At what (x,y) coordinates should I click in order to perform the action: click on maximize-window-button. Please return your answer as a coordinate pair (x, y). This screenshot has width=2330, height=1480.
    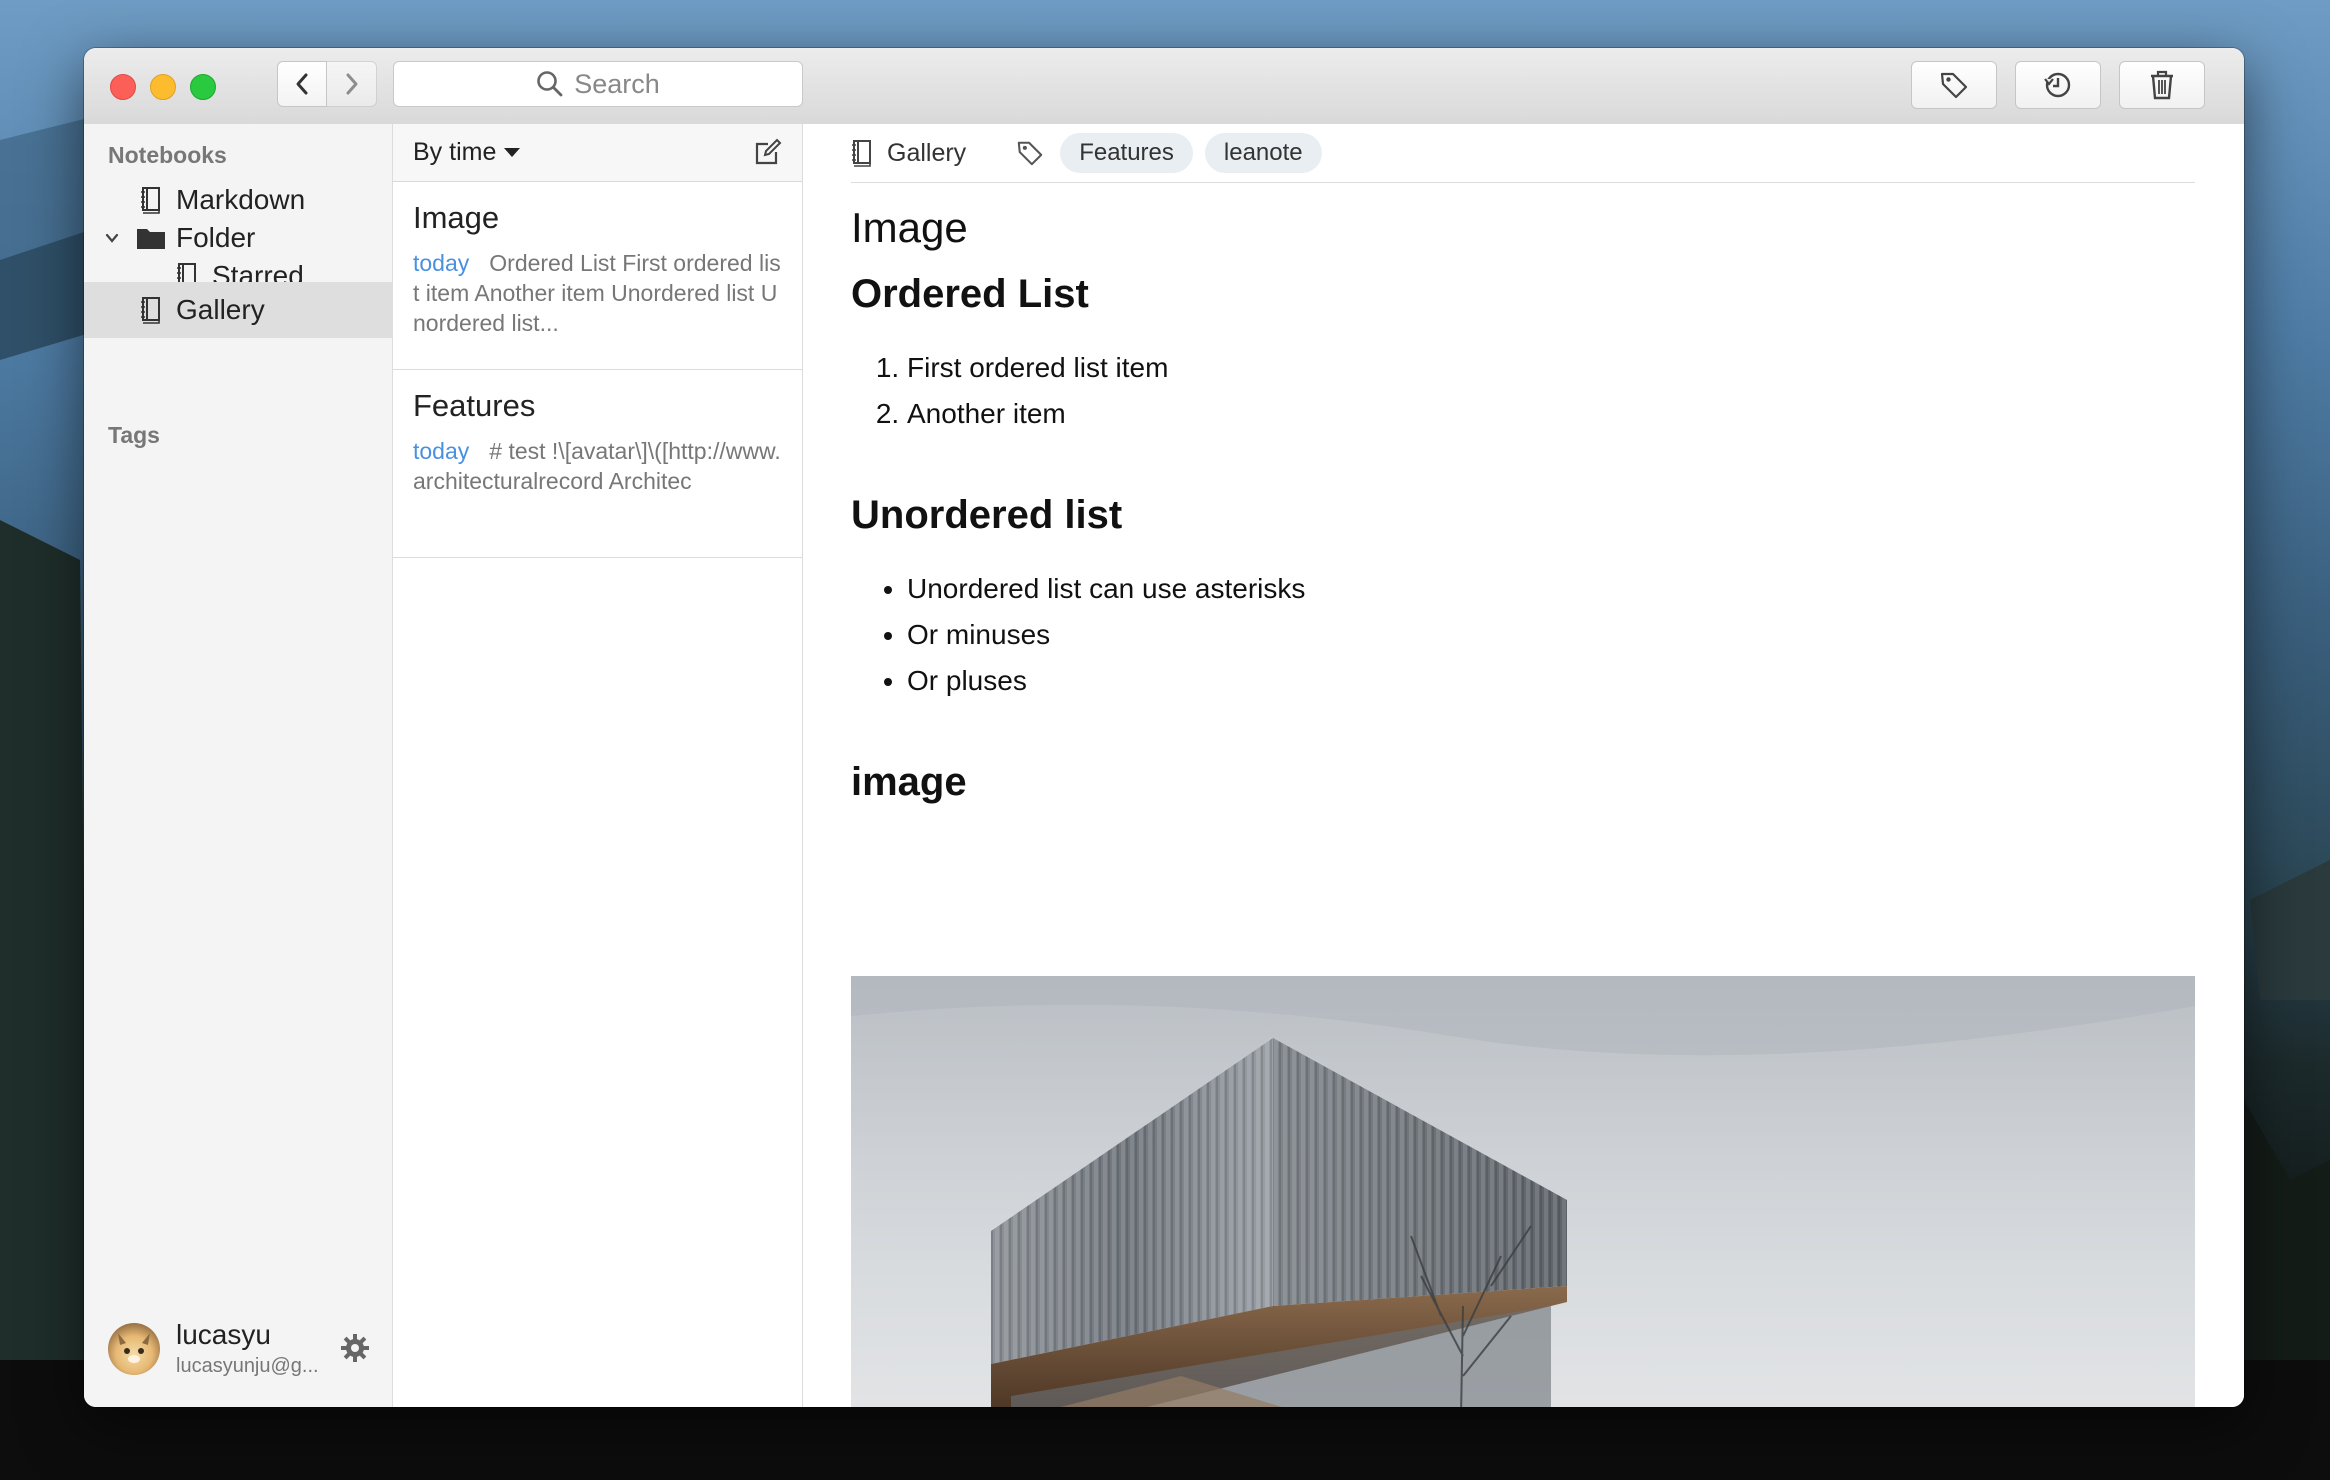
    Looking at the image, I should click on (203, 87).